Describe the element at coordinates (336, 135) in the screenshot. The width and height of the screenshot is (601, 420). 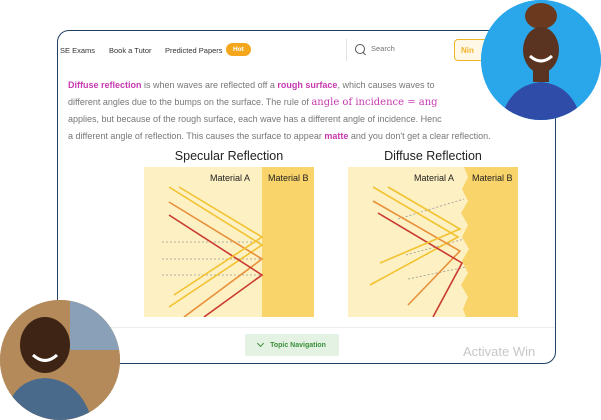
I see `term-matte: matte` at that location.